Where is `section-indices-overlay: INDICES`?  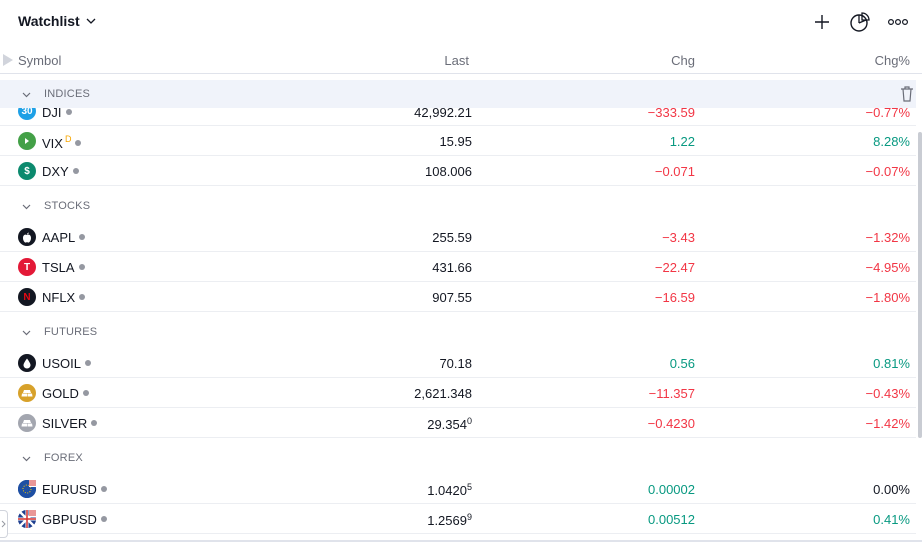 section-indices-overlay: INDICES is located at coordinates (458, 94).